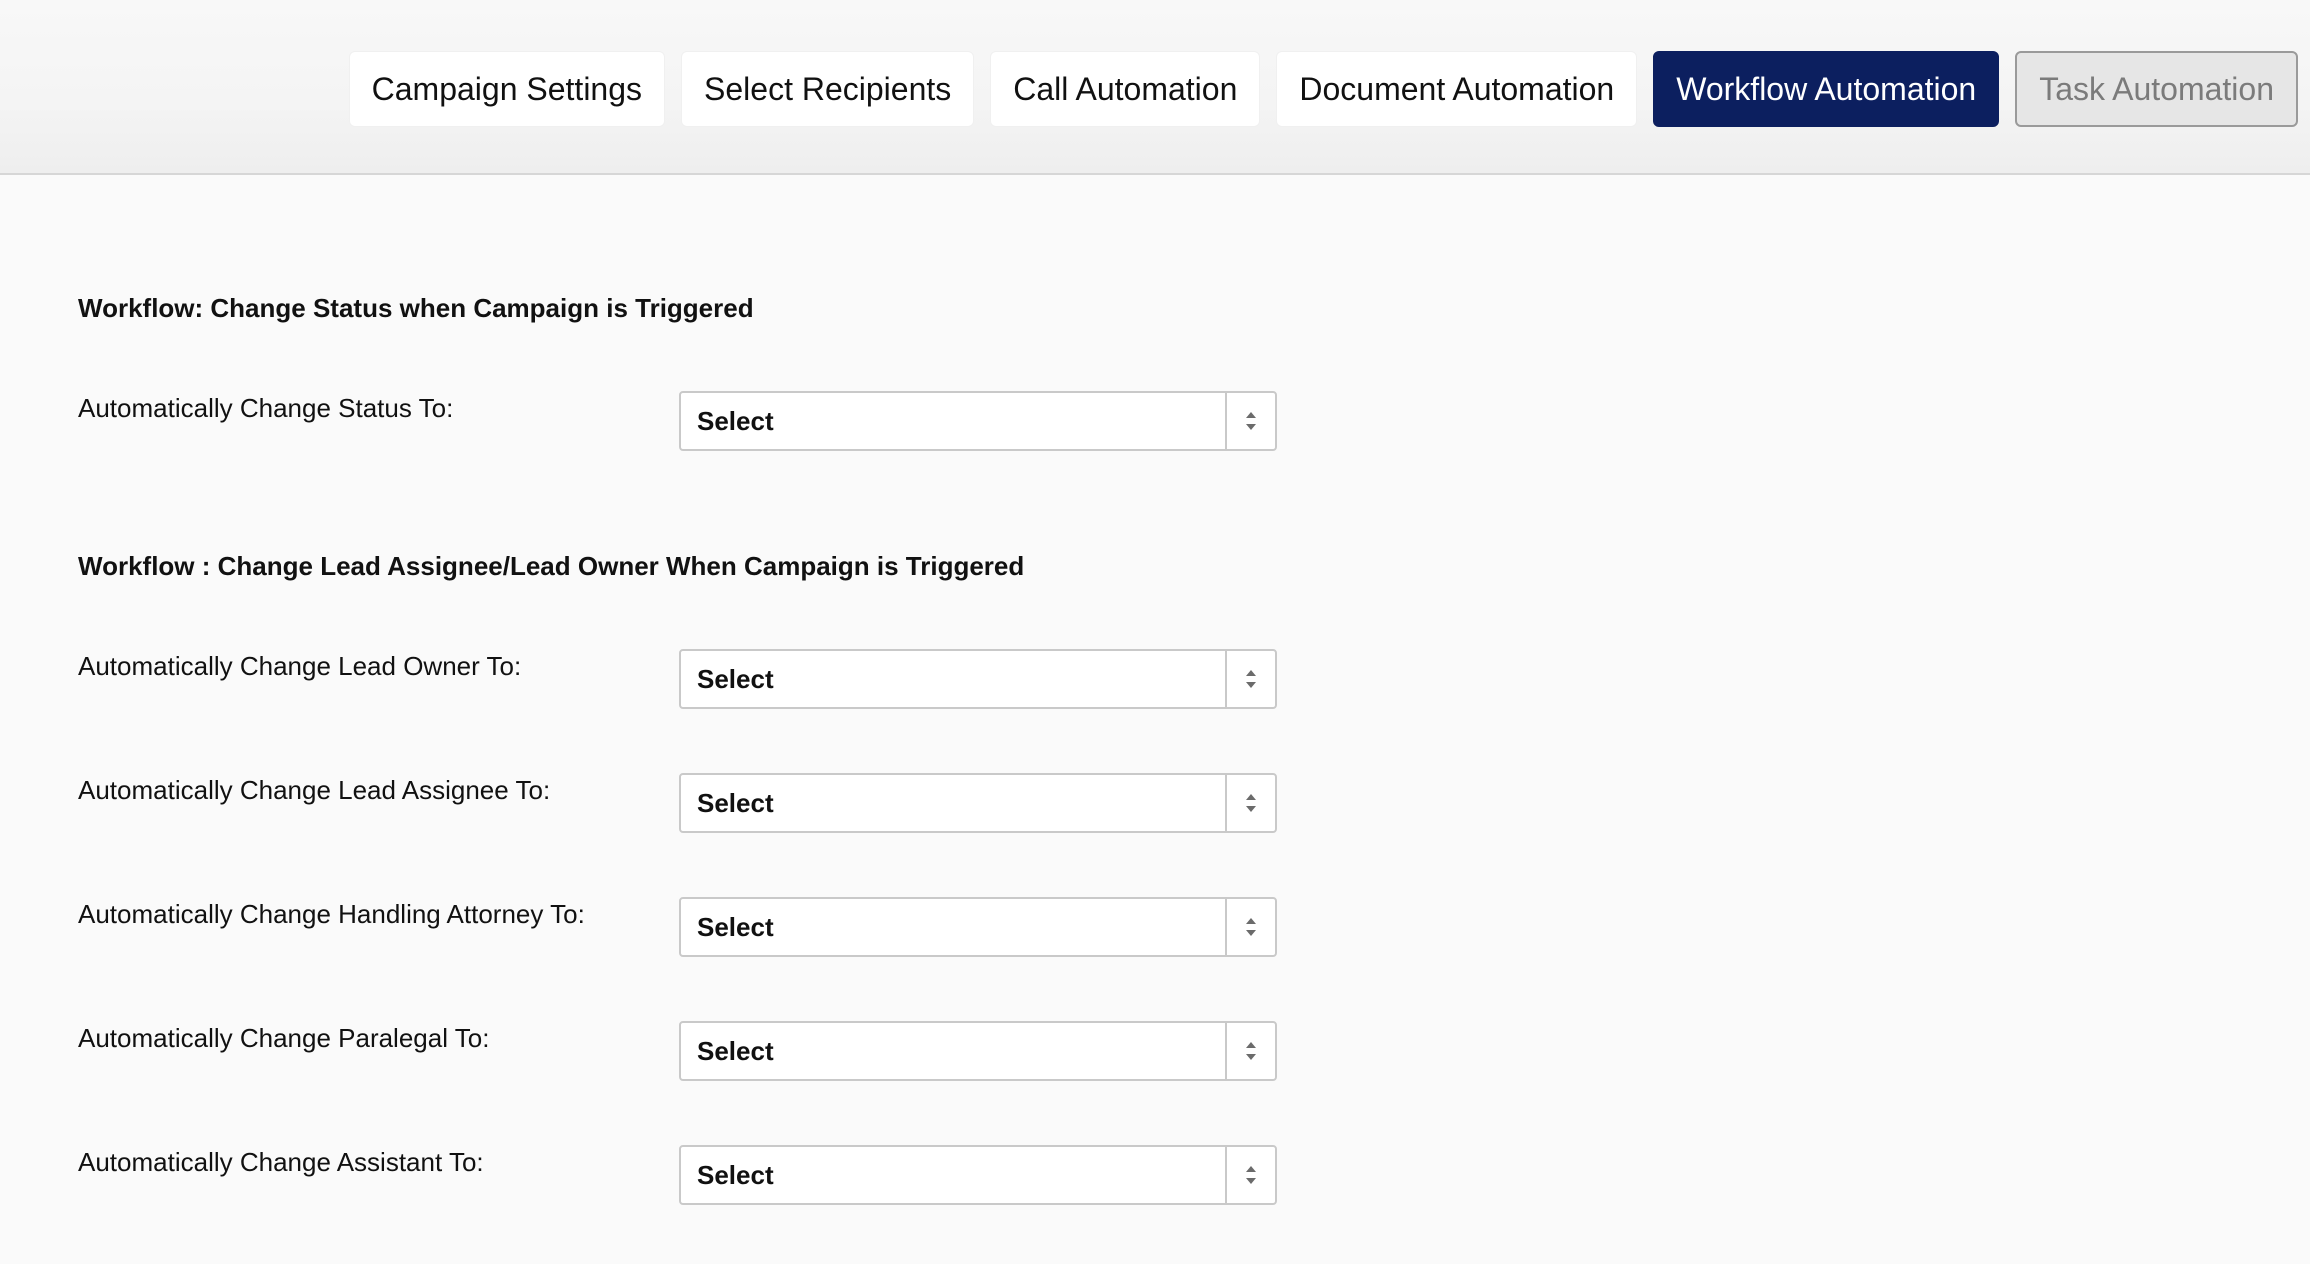 This screenshot has width=2310, height=1264. Describe the element at coordinates (978, 803) in the screenshot. I see `lead-assignee-select: Select` at that location.